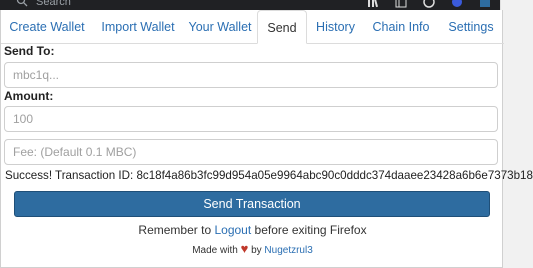  What do you see at coordinates (252, 204) in the screenshot?
I see `send-transaction-button: Send Transaction` at bounding box center [252, 204].